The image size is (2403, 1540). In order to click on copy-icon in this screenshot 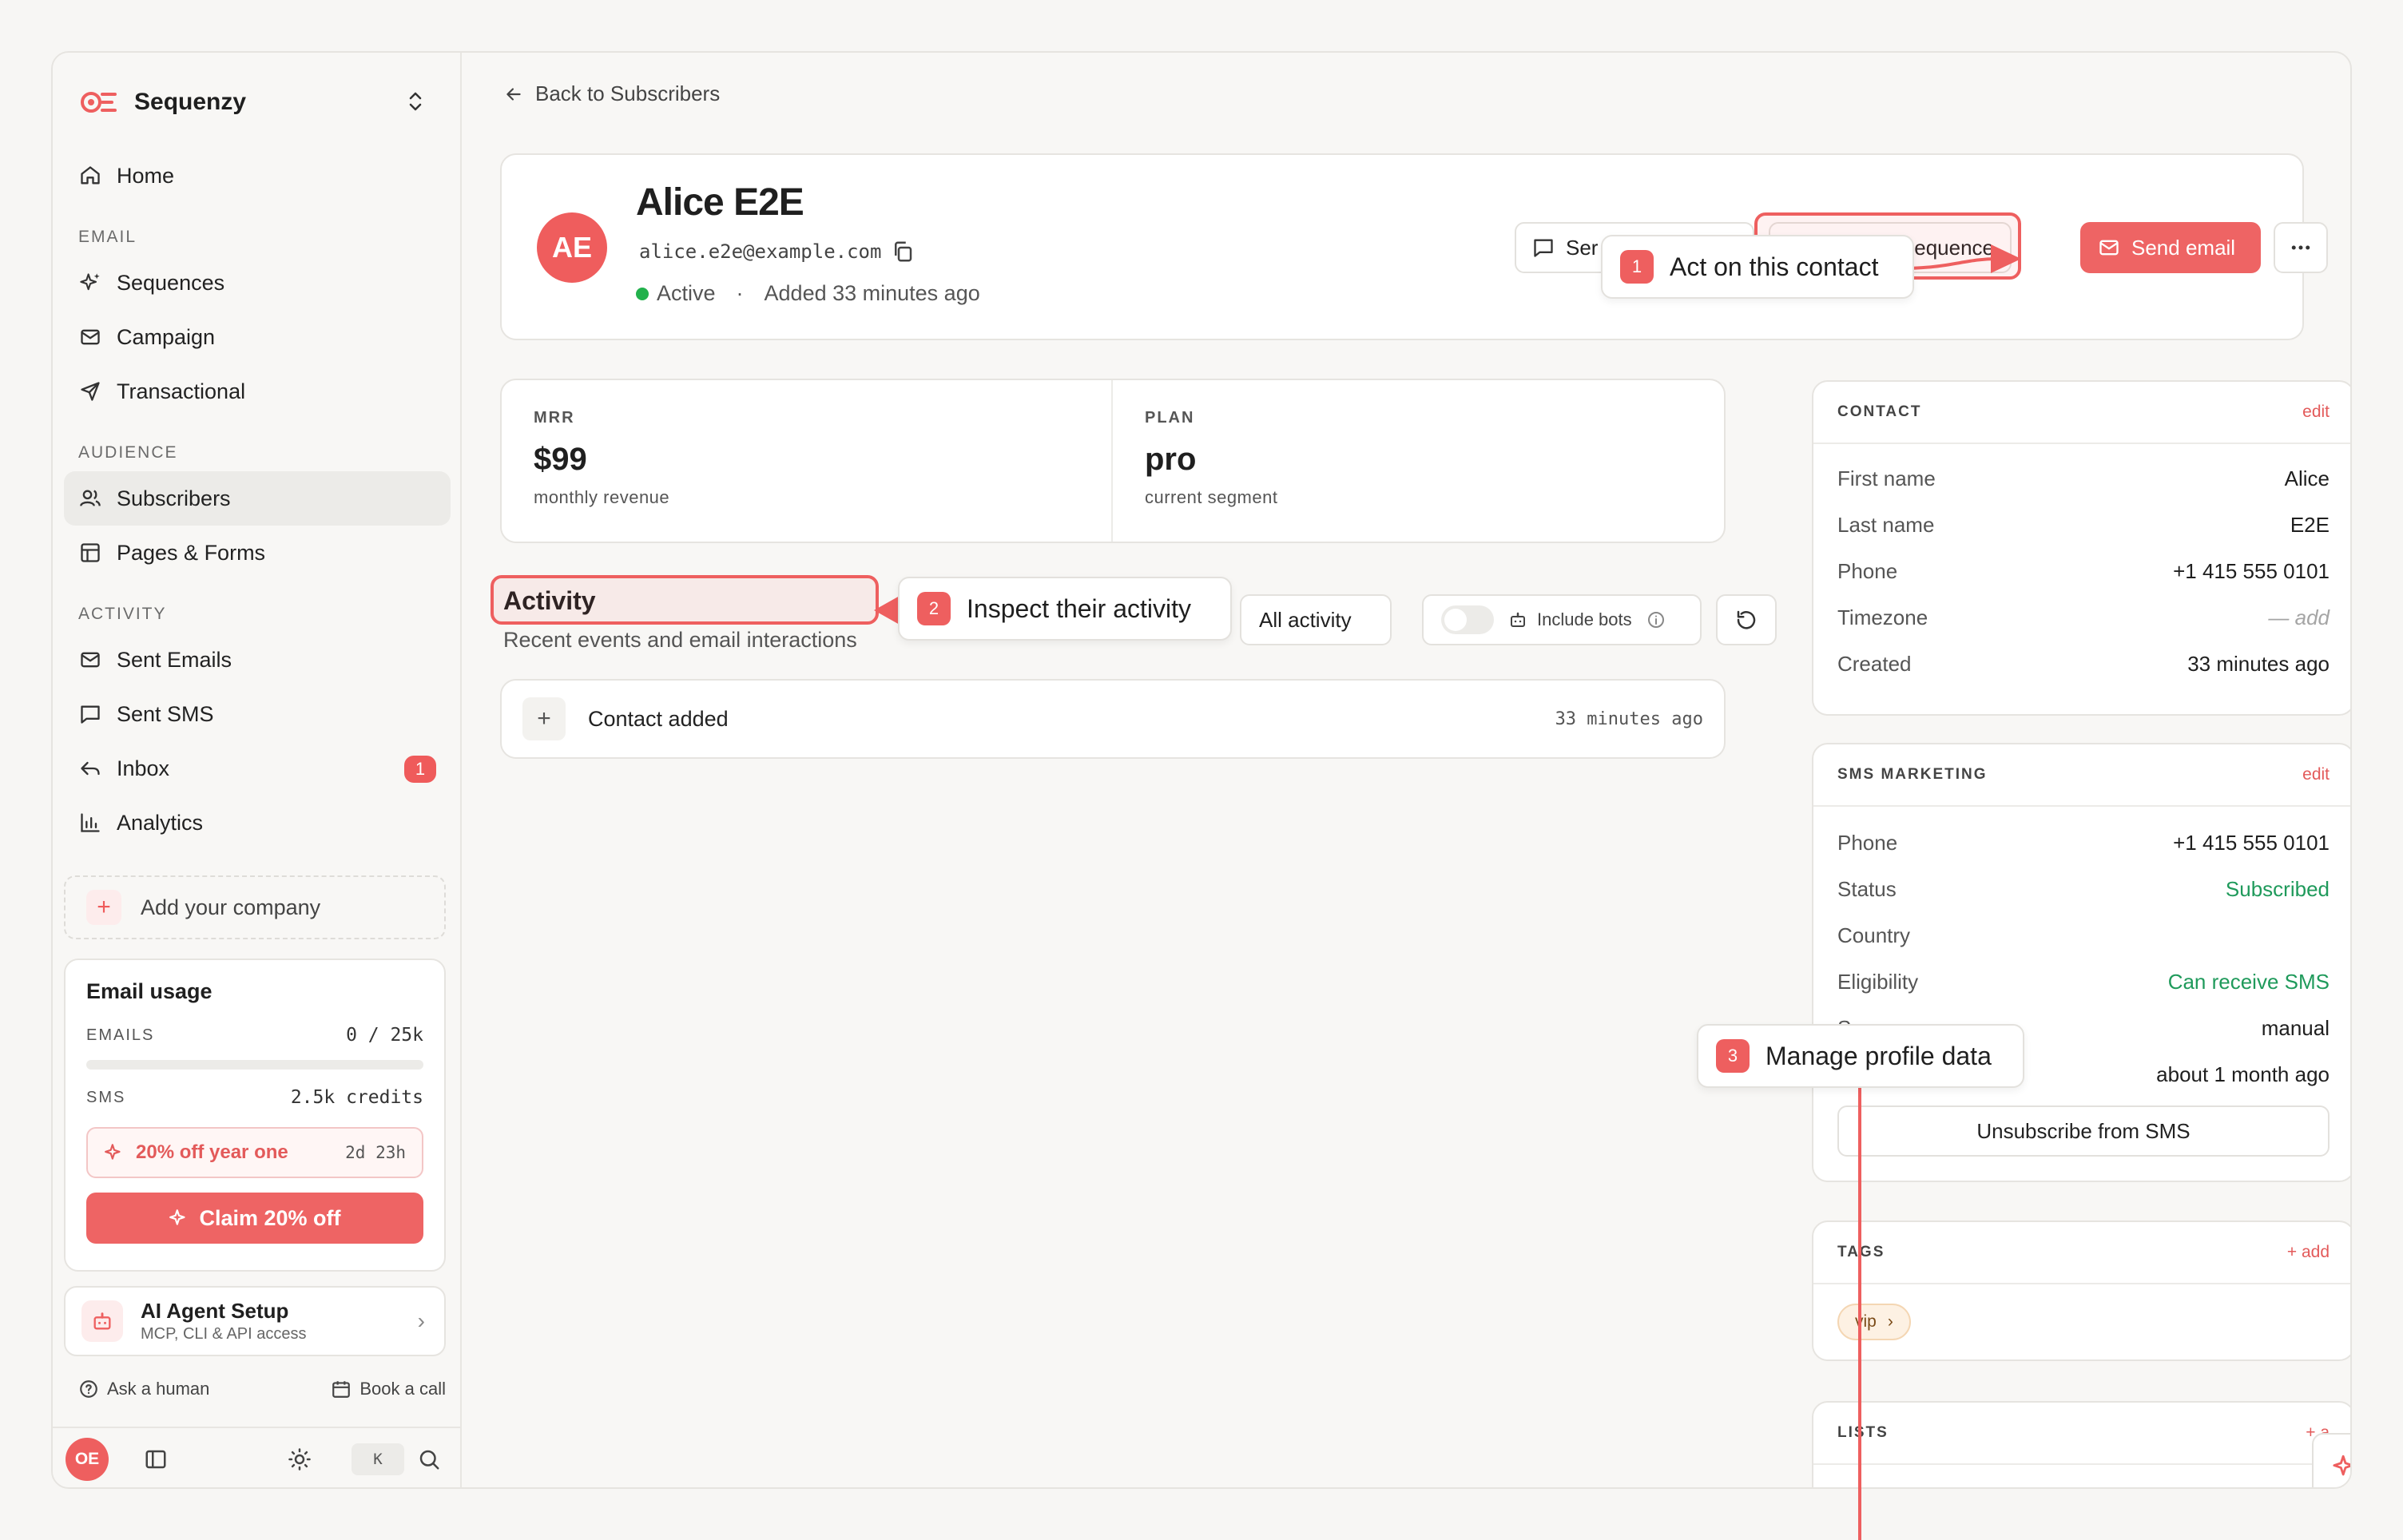, I will do `click(903, 252)`.